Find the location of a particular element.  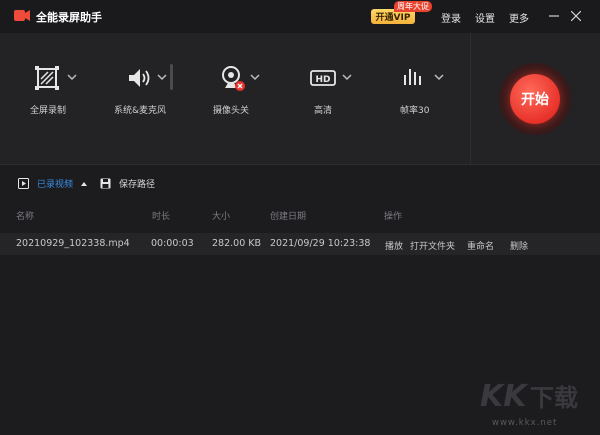

start-record-button: 开始 is located at coordinates (535, 99).